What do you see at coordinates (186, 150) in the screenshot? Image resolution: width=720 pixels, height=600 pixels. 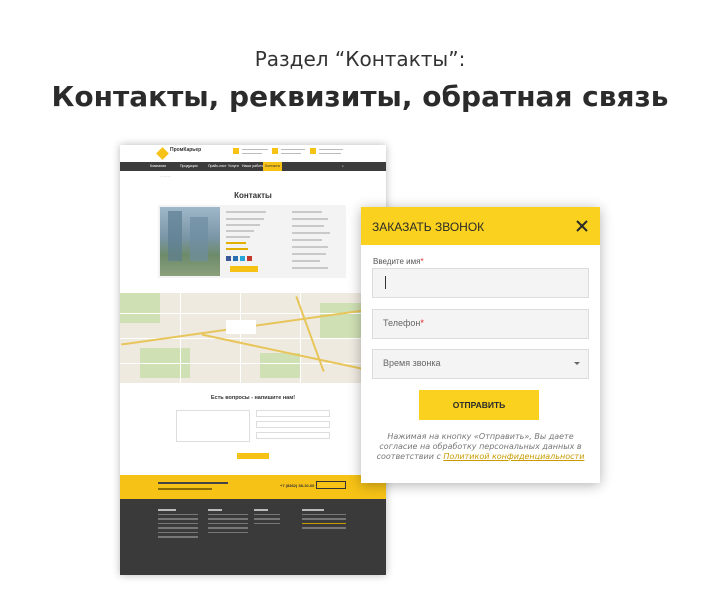 I see `preview-logo: ПромКарьер` at bounding box center [186, 150].